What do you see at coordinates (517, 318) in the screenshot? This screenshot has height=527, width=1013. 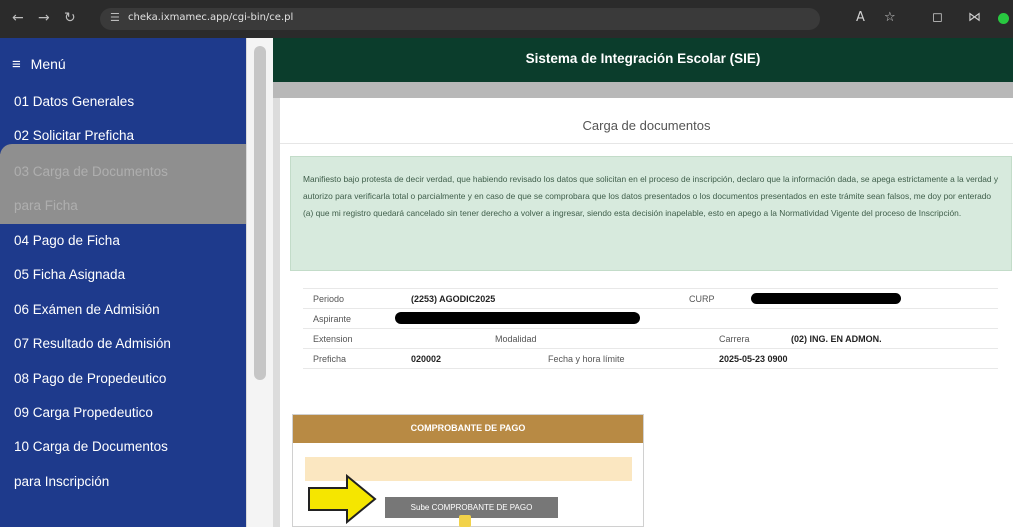 I see `aspirante-redaction` at bounding box center [517, 318].